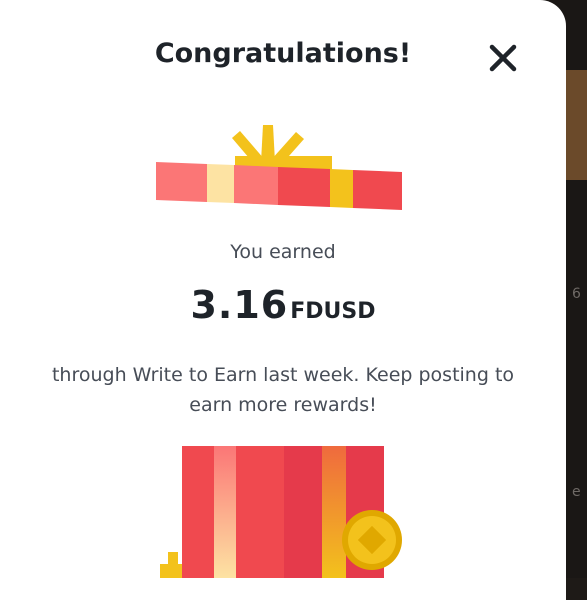 The height and width of the screenshot is (600, 587). What do you see at coordinates (283, 252) in the screenshot?
I see `earned-label: You earned` at bounding box center [283, 252].